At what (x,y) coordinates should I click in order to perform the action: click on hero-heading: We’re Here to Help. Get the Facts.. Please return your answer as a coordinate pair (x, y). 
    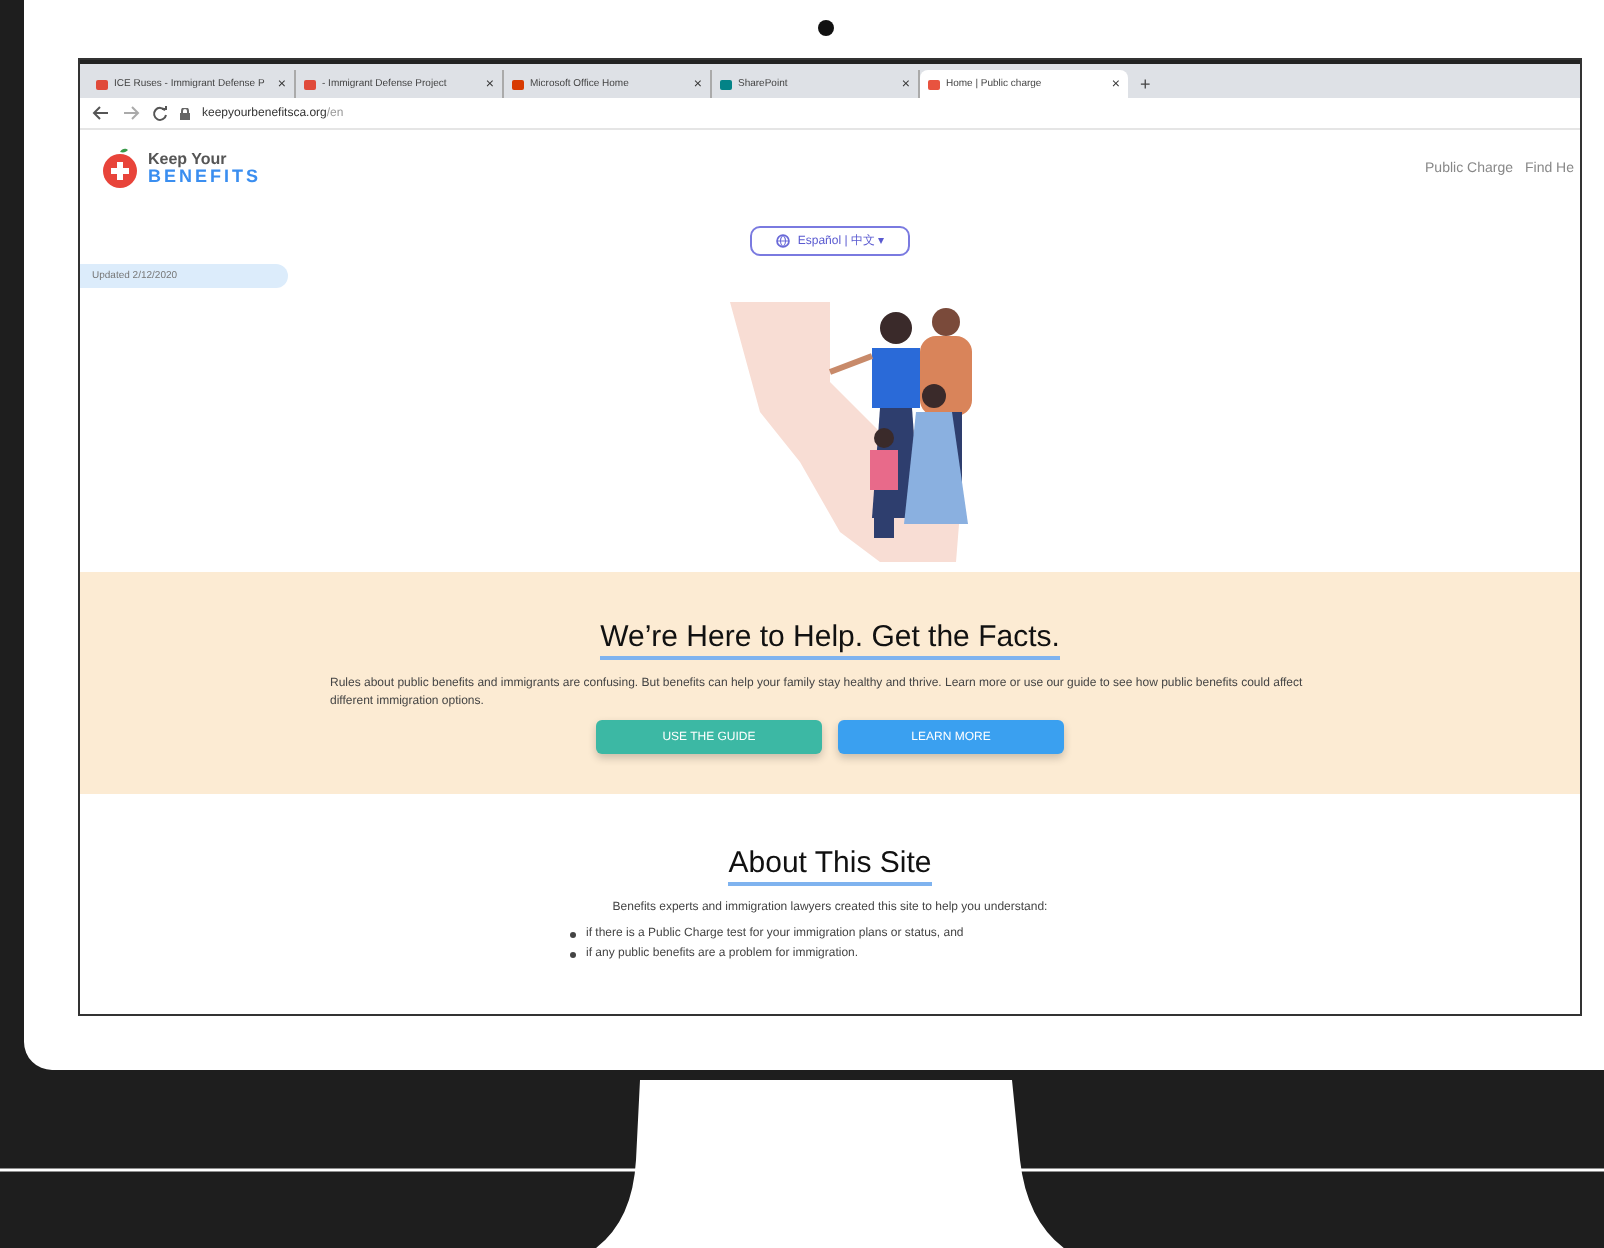
    Looking at the image, I should click on (830, 640).